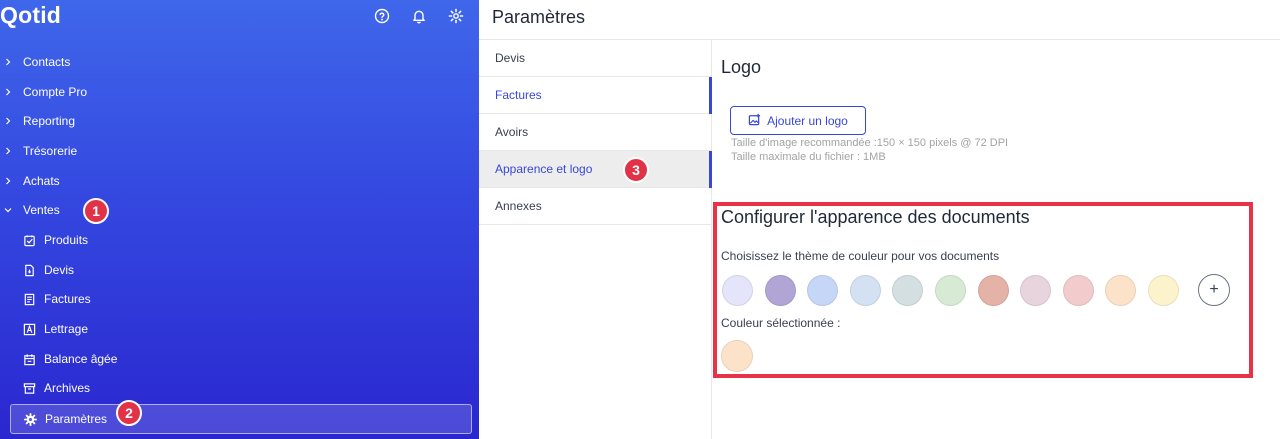 This screenshot has width=1280, height=439. I want to click on chevron-down-icon, so click(8, 210).